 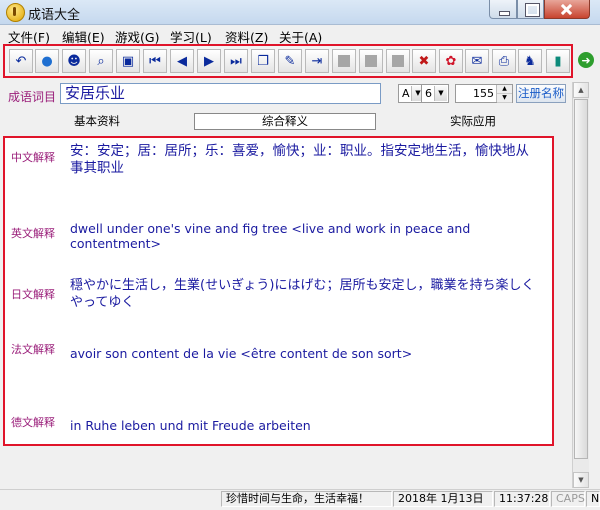 What do you see at coordinates (477, 61) in the screenshot?
I see `mail-icon: ✉` at bounding box center [477, 61].